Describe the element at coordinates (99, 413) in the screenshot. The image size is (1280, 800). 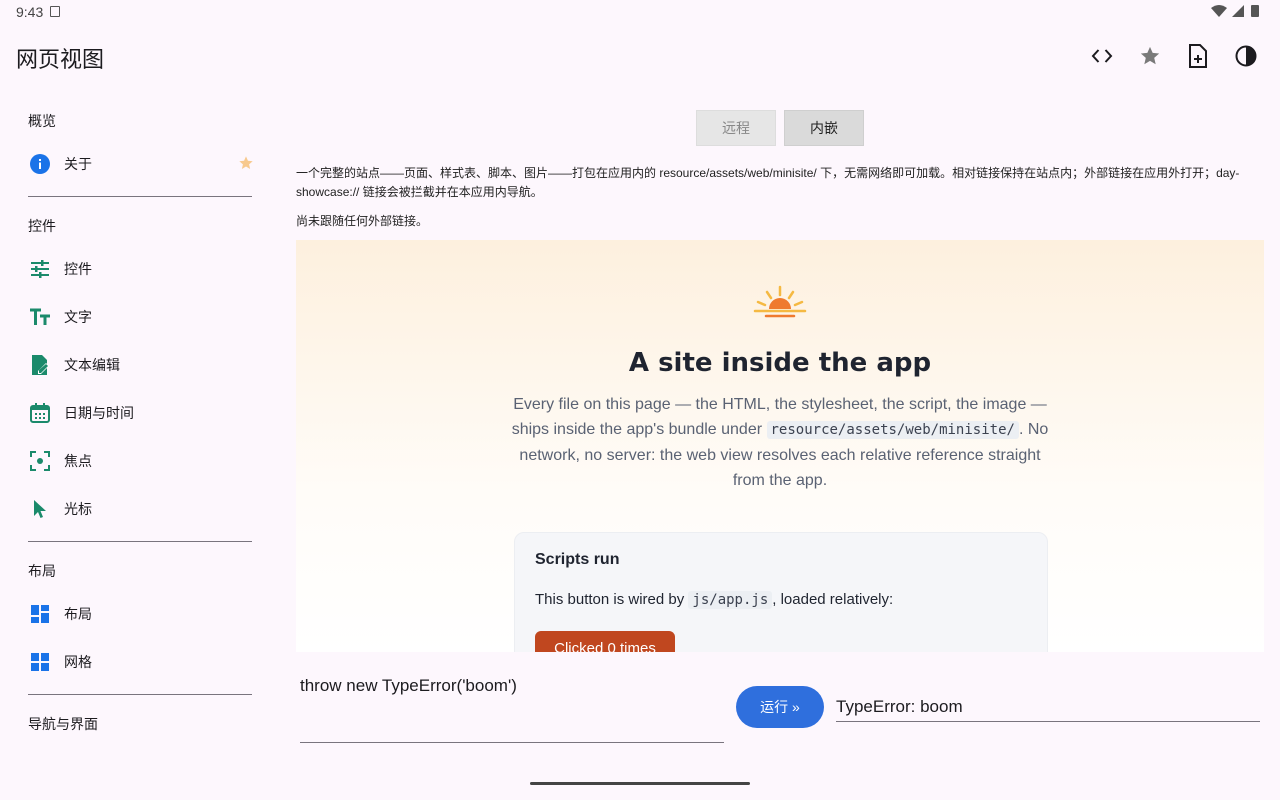
I see `sidebar-item-label: 日期与时间` at that location.